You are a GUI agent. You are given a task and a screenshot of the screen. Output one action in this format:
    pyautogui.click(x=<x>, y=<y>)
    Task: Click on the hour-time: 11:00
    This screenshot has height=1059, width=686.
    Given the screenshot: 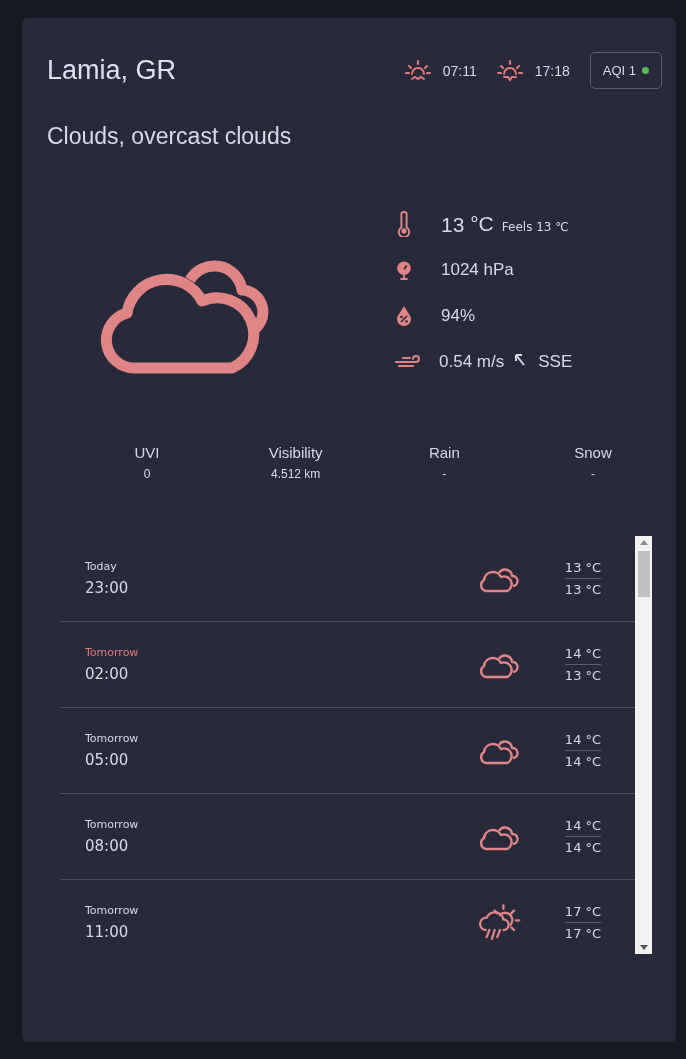 What is the action you would take?
    pyautogui.click(x=107, y=932)
    